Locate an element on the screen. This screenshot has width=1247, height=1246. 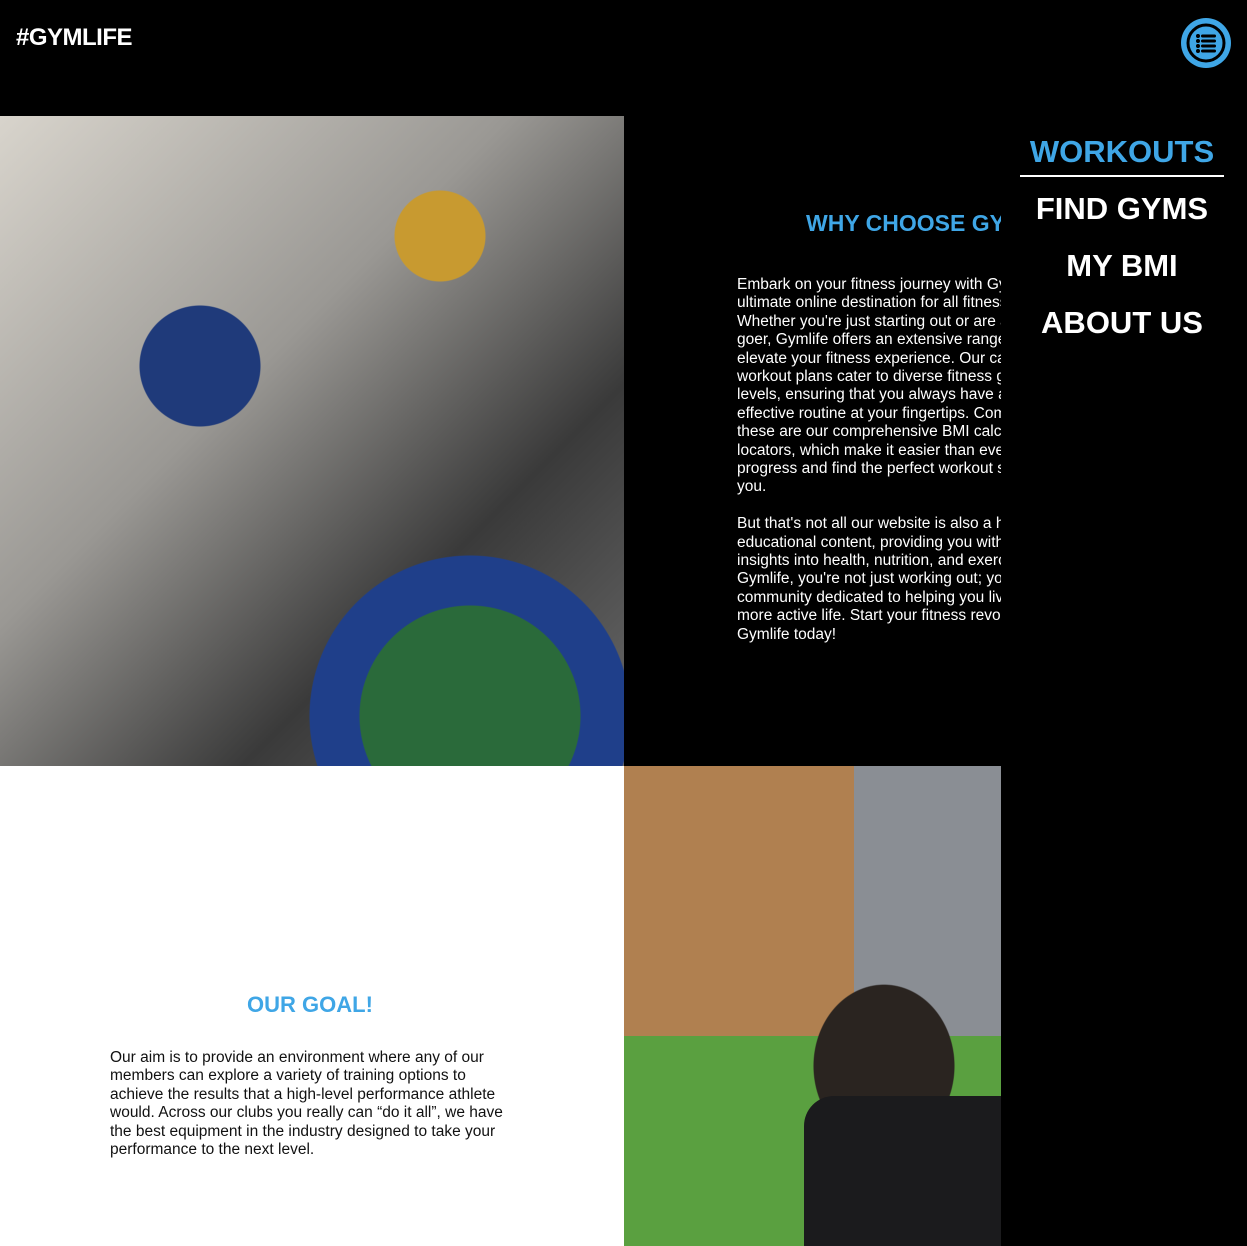
why-line: you. is located at coordinates (752, 487).